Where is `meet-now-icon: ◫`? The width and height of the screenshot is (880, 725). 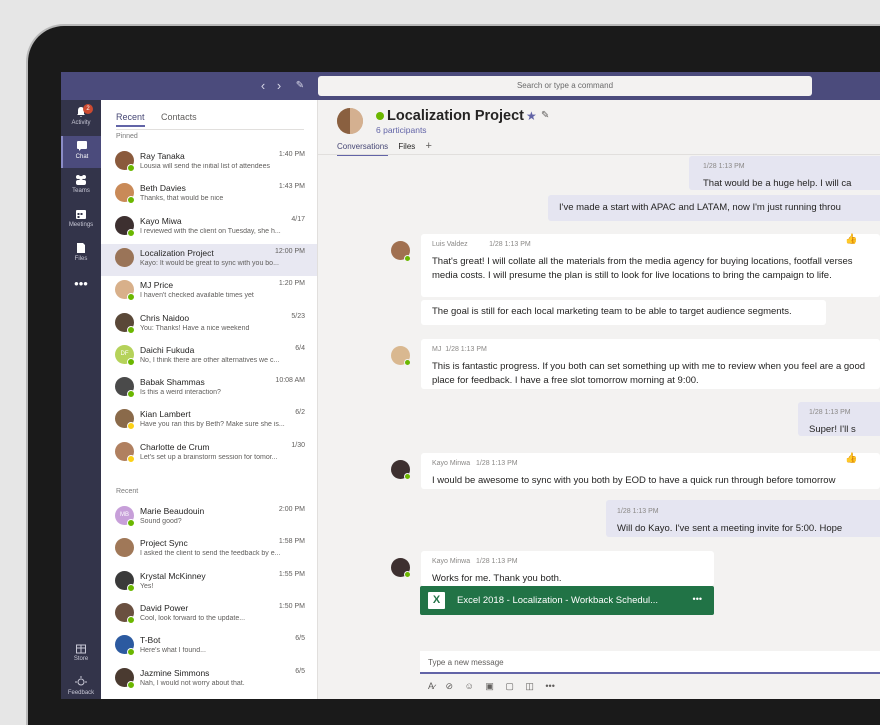
meet-now-icon: ◫ is located at coordinates (529, 686).